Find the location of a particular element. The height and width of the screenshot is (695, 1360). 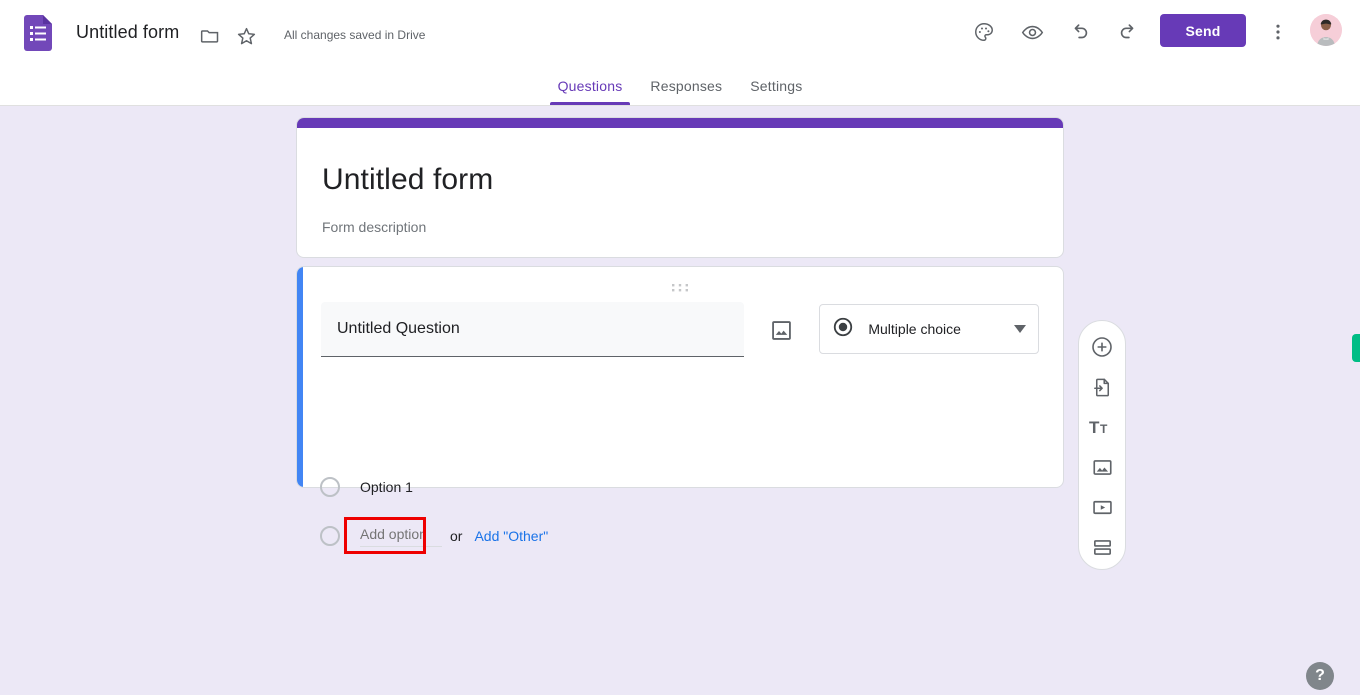

forms-logo-icon is located at coordinates (38, 33).